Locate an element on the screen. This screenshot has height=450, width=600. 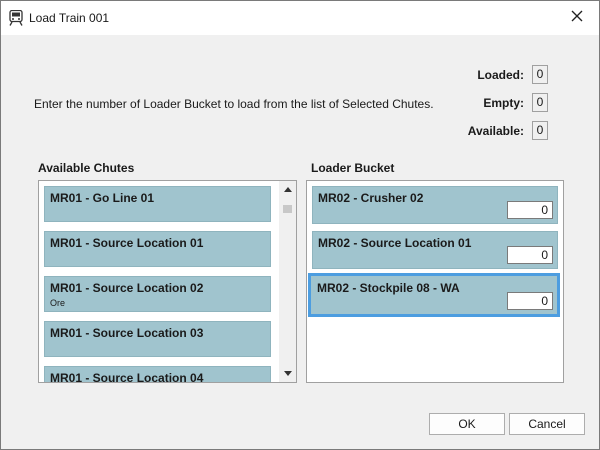
cancel-button: Cancel is located at coordinates (547, 424).